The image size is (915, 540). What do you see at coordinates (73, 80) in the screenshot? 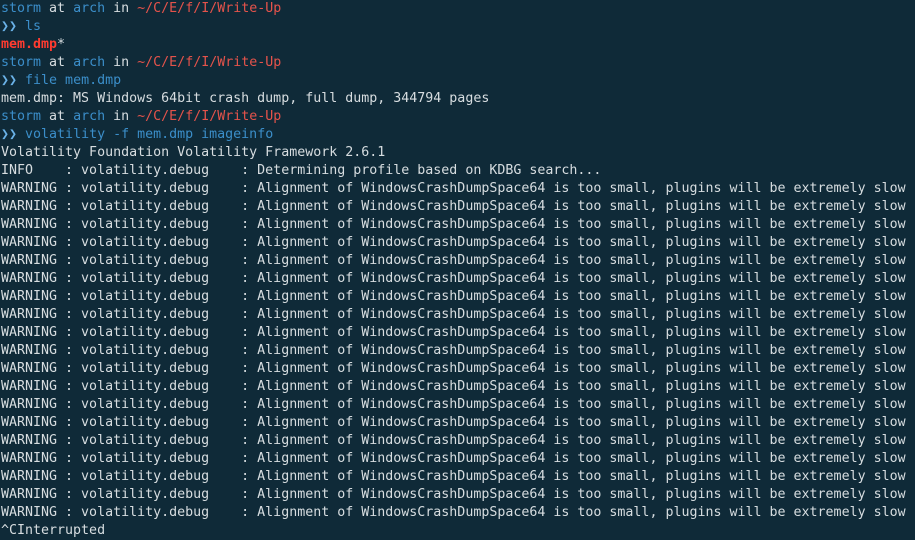
I see `command-text: file mem.dmp` at bounding box center [73, 80].